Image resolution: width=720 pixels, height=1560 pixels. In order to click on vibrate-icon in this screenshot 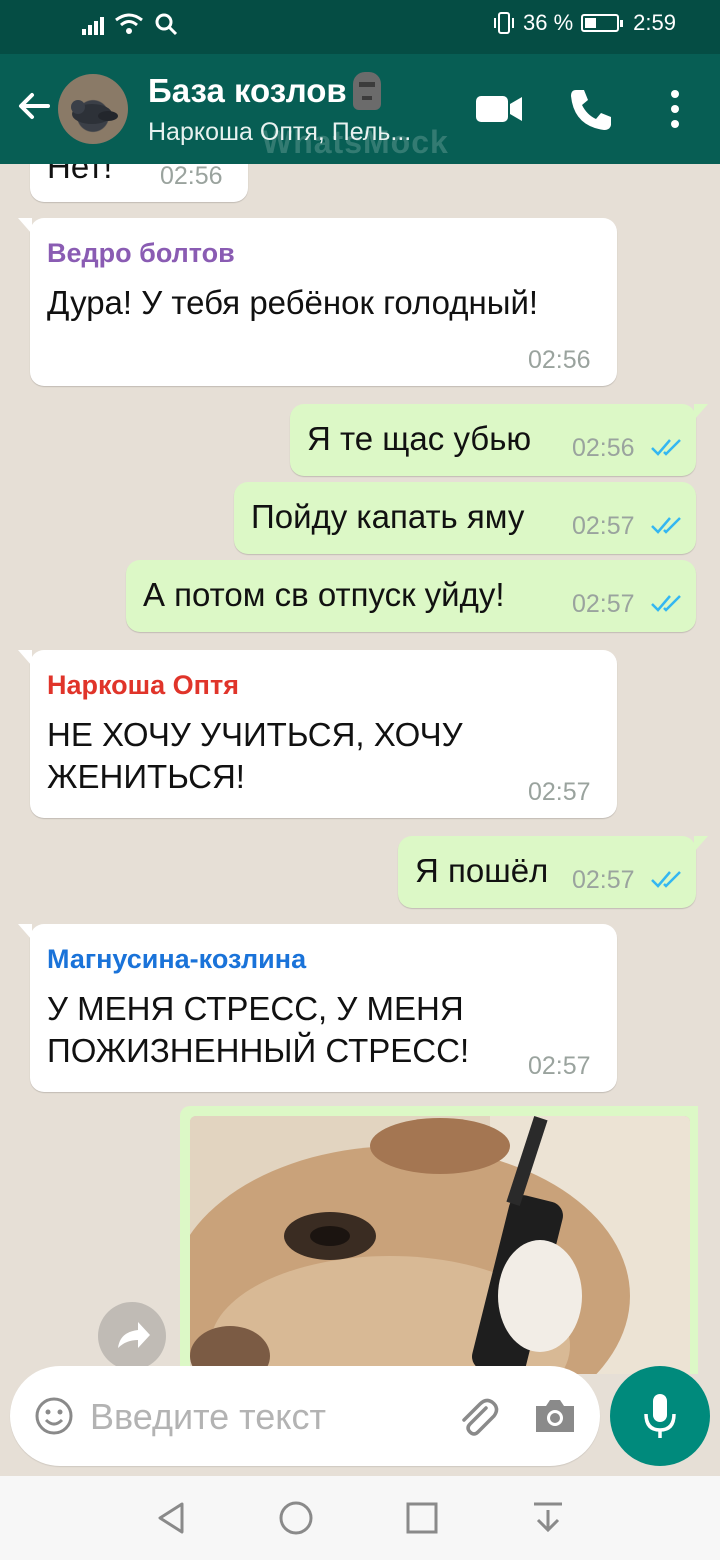, I will do `click(504, 23)`.